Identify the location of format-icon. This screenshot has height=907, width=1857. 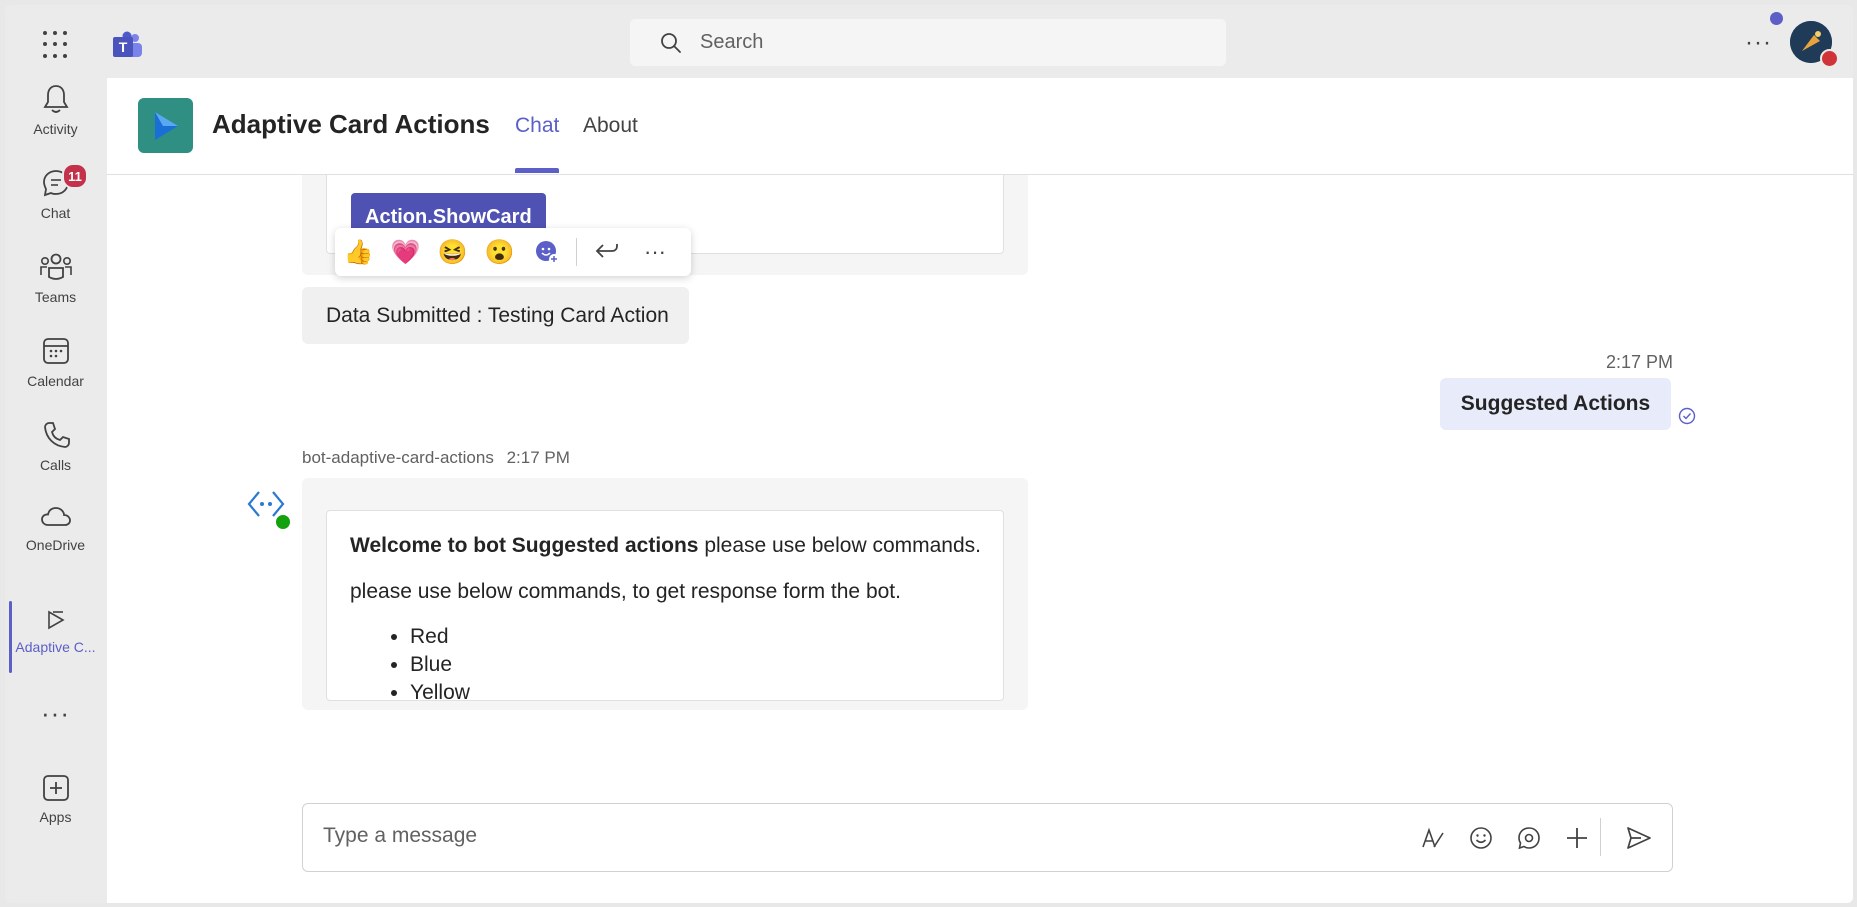
(1433, 838).